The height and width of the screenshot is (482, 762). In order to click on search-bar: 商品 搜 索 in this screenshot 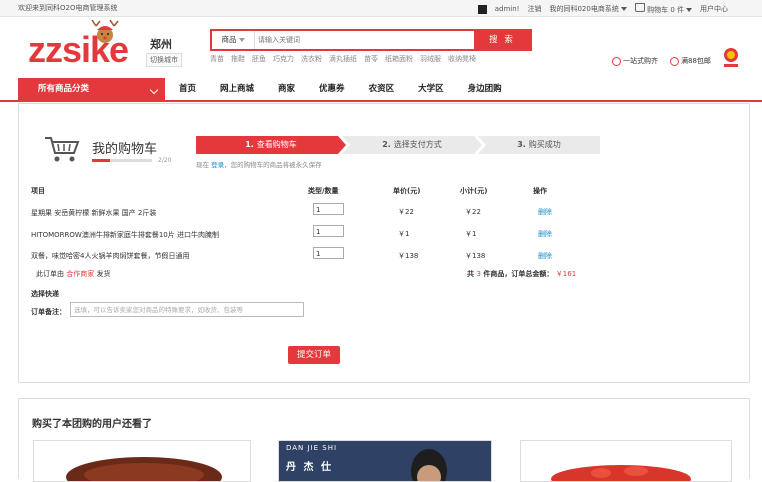, I will do `click(371, 40)`.